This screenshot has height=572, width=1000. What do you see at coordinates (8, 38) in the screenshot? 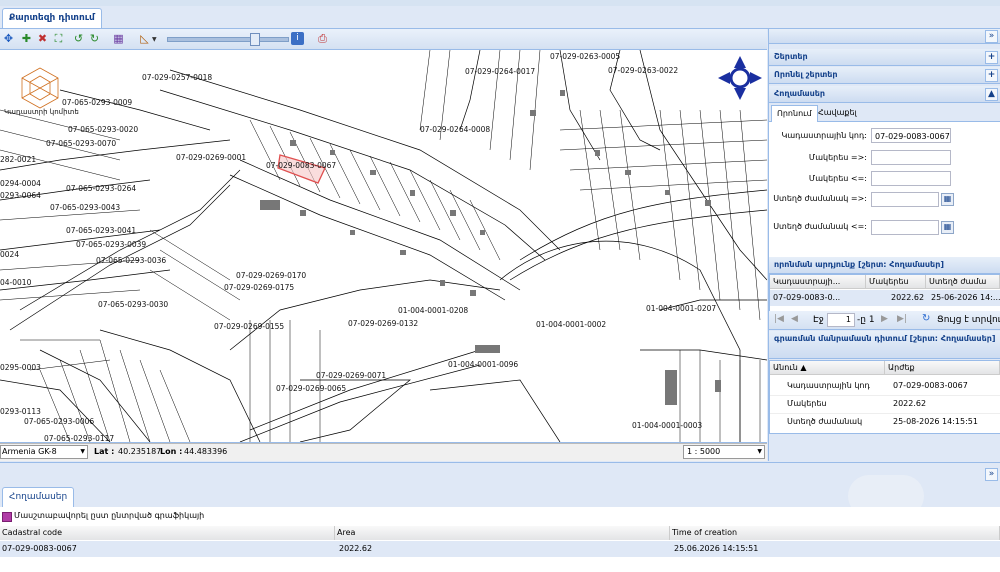
I see `pan-icon: ✥` at bounding box center [8, 38].